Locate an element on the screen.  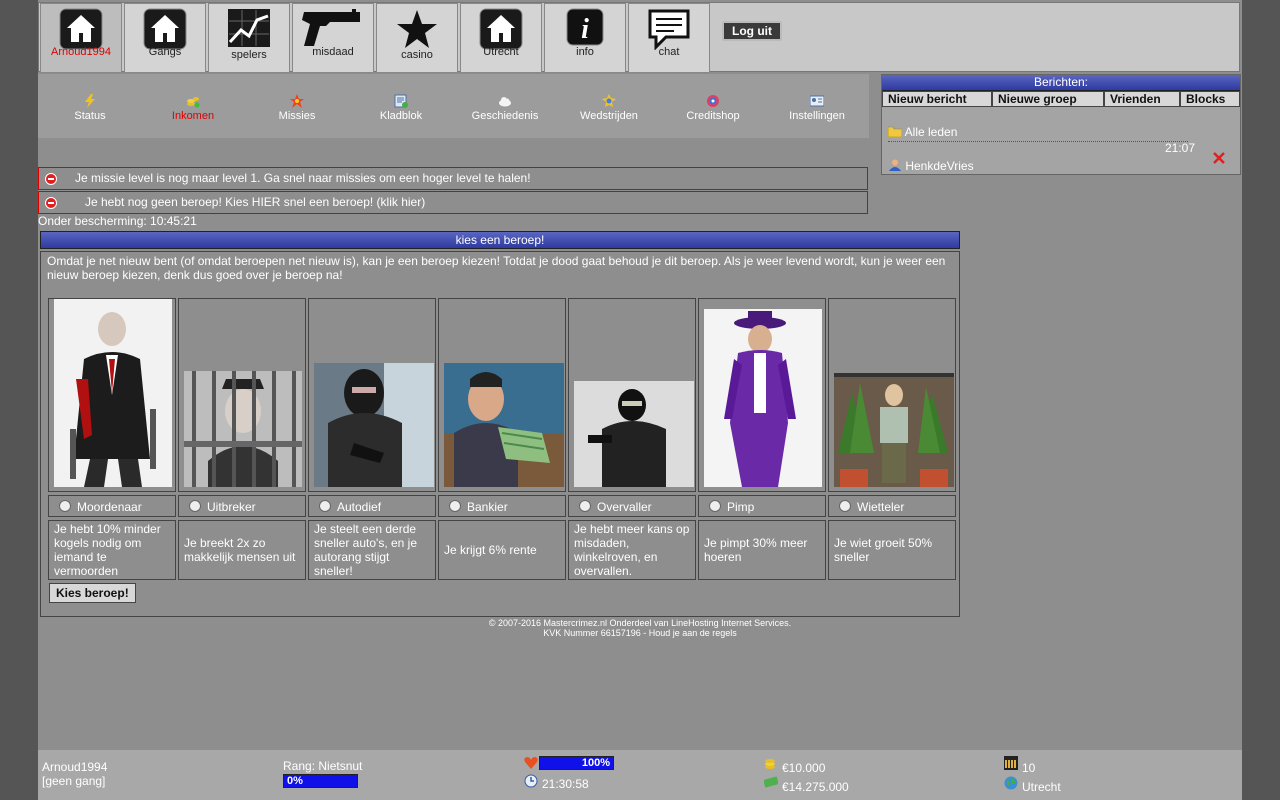
job-radio-overvaller: Overvaller is located at coordinates (632, 506).